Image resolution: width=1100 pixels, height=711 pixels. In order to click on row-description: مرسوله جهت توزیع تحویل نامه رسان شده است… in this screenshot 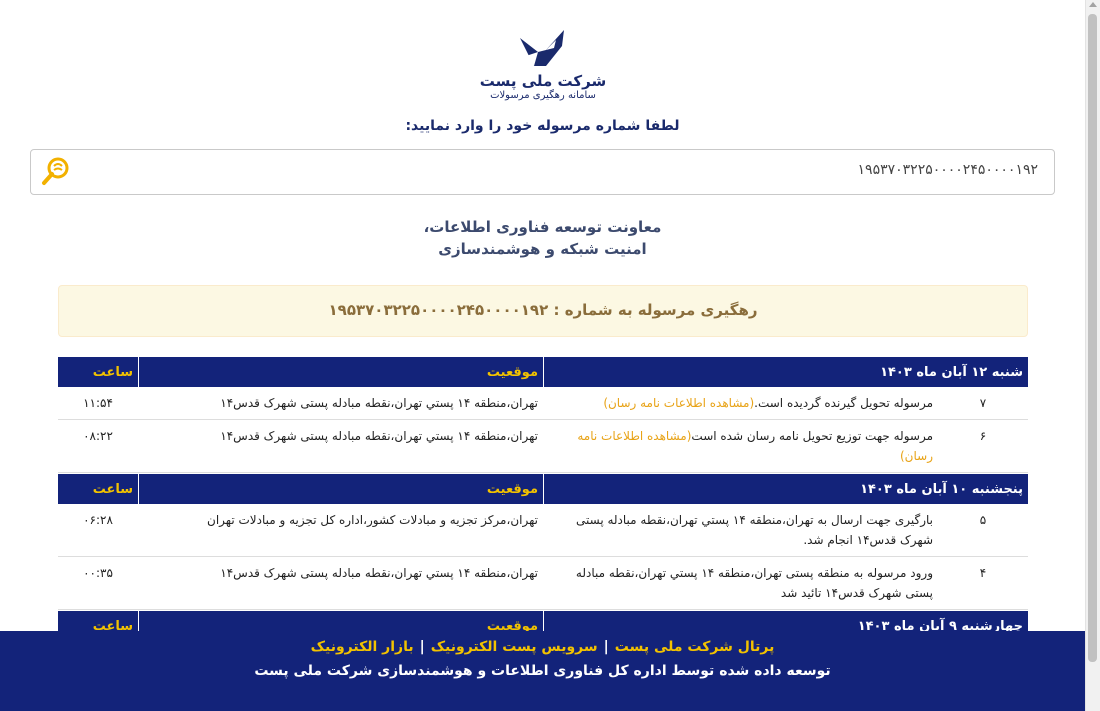, I will do `click(740, 446)`.